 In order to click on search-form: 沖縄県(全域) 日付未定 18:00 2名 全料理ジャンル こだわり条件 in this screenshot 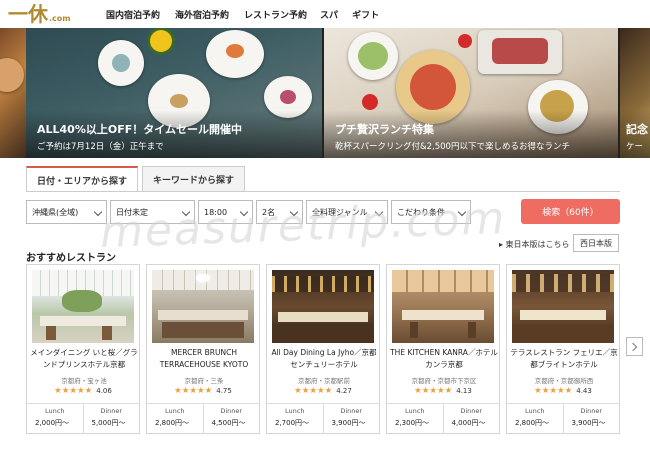, I will do `click(248, 212)`.